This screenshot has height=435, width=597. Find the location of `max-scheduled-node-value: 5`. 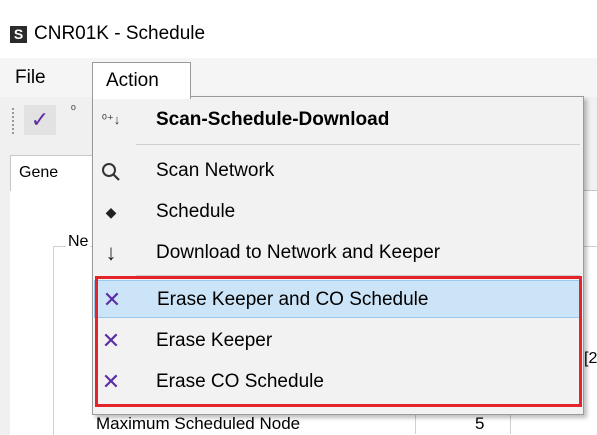

max-scheduled-node-value: 5 is located at coordinates (479, 424).